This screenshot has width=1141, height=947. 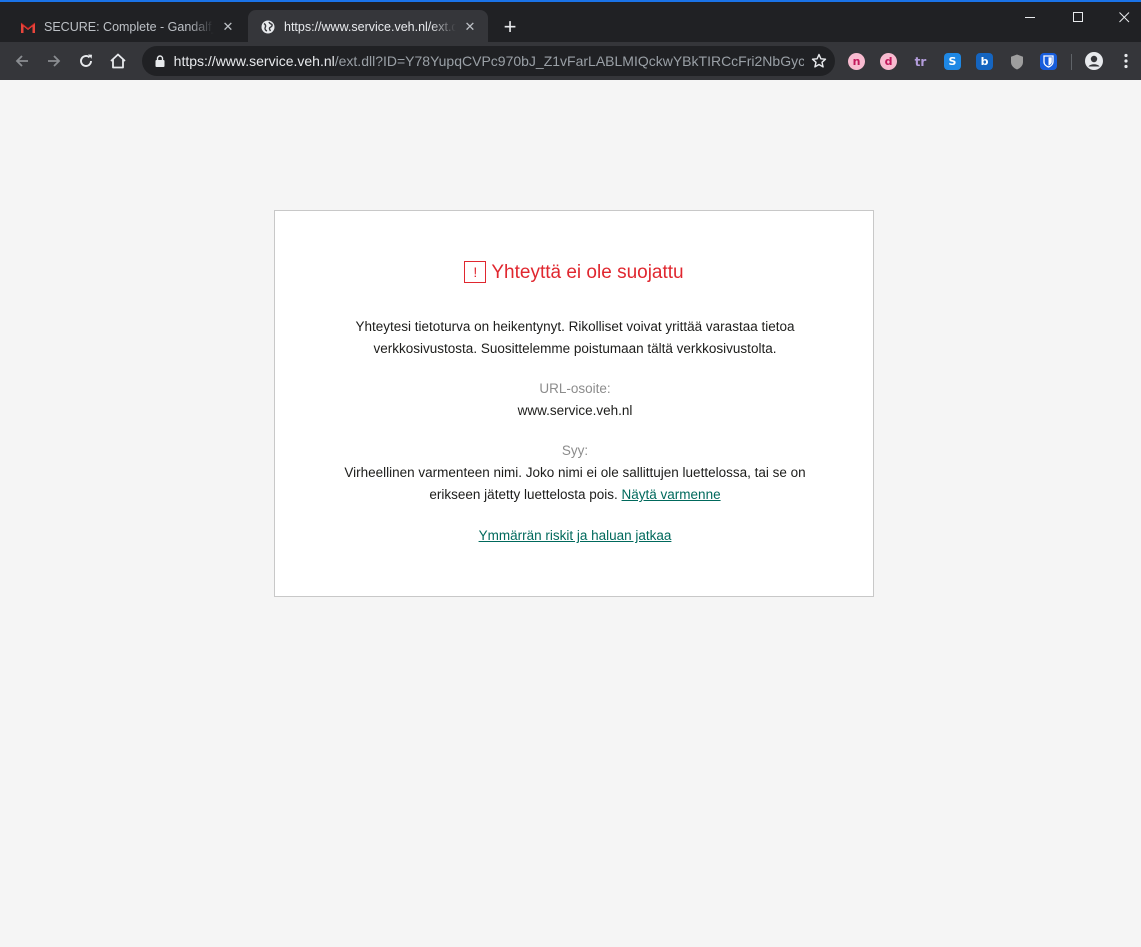 I want to click on tr-extension-icon: tr, so click(x=920, y=61).